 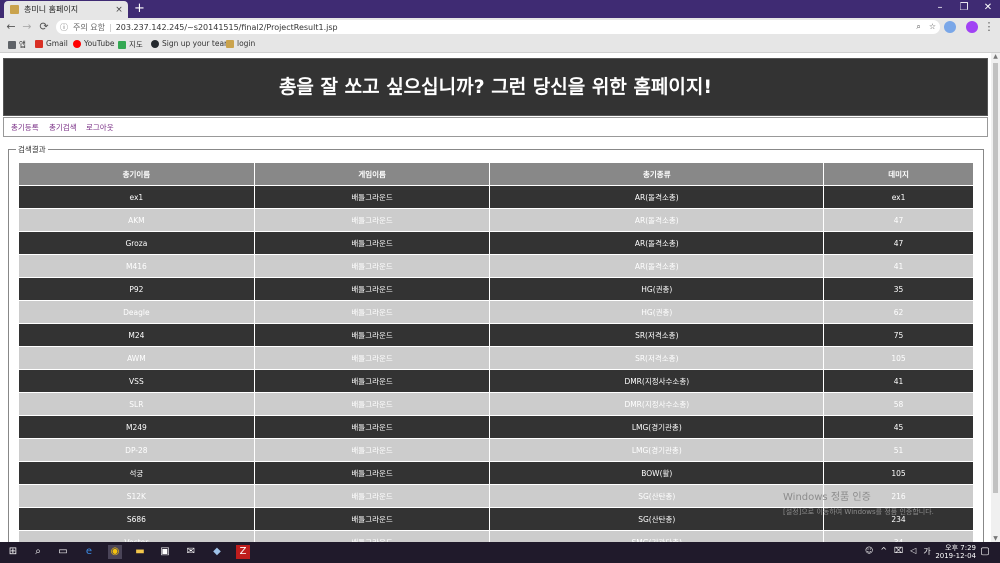 I want to click on watermark-subtitle: [설정]으로 이동하여 Windows를 정품 인증합니다., so click(x=858, y=512).